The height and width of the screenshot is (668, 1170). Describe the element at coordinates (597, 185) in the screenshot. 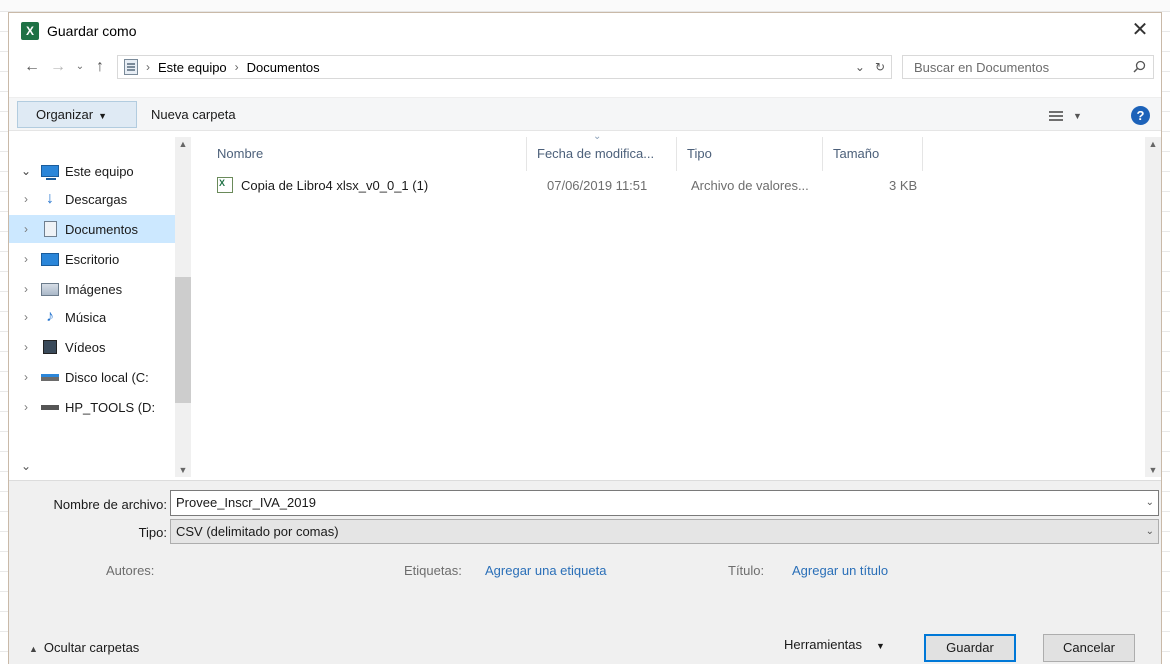

I see `file-date: 07/06/2019 11:51` at that location.